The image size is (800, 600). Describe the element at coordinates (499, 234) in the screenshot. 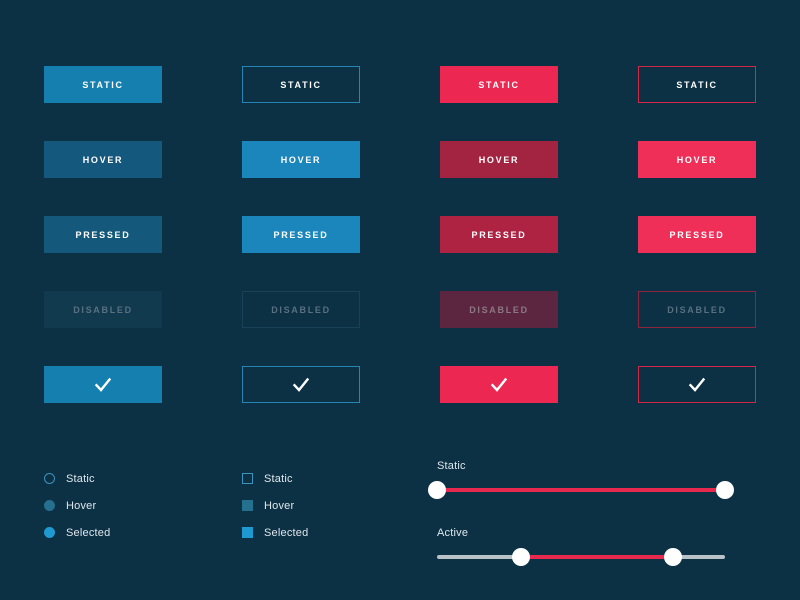

I see `button-solid-red-pressed: PRESSED` at that location.